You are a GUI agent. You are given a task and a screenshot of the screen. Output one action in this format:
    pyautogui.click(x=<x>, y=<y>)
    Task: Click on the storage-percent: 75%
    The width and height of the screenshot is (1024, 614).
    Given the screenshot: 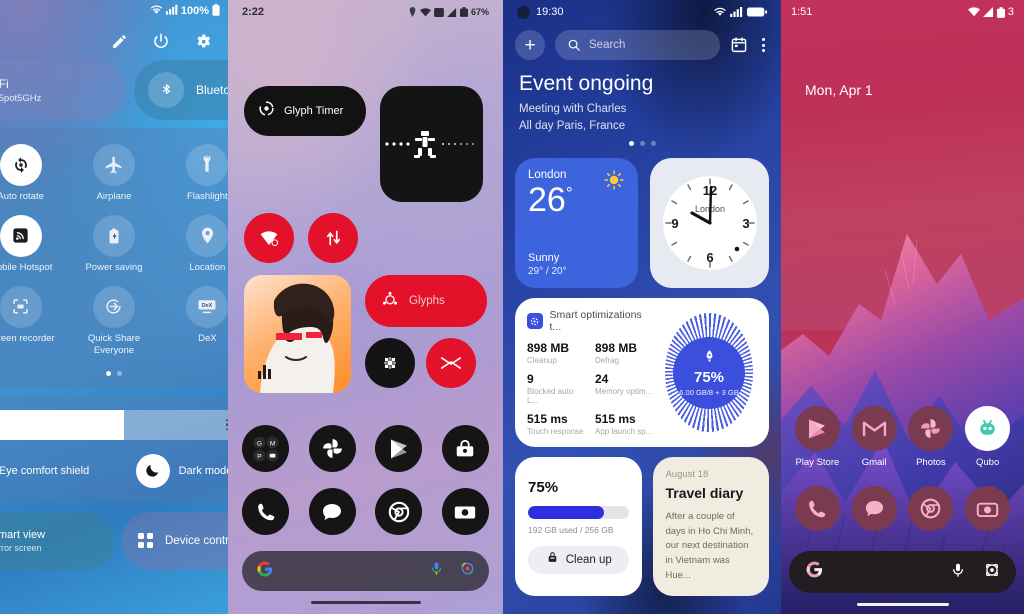 What is the action you would take?
    pyautogui.click(x=543, y=487)
    